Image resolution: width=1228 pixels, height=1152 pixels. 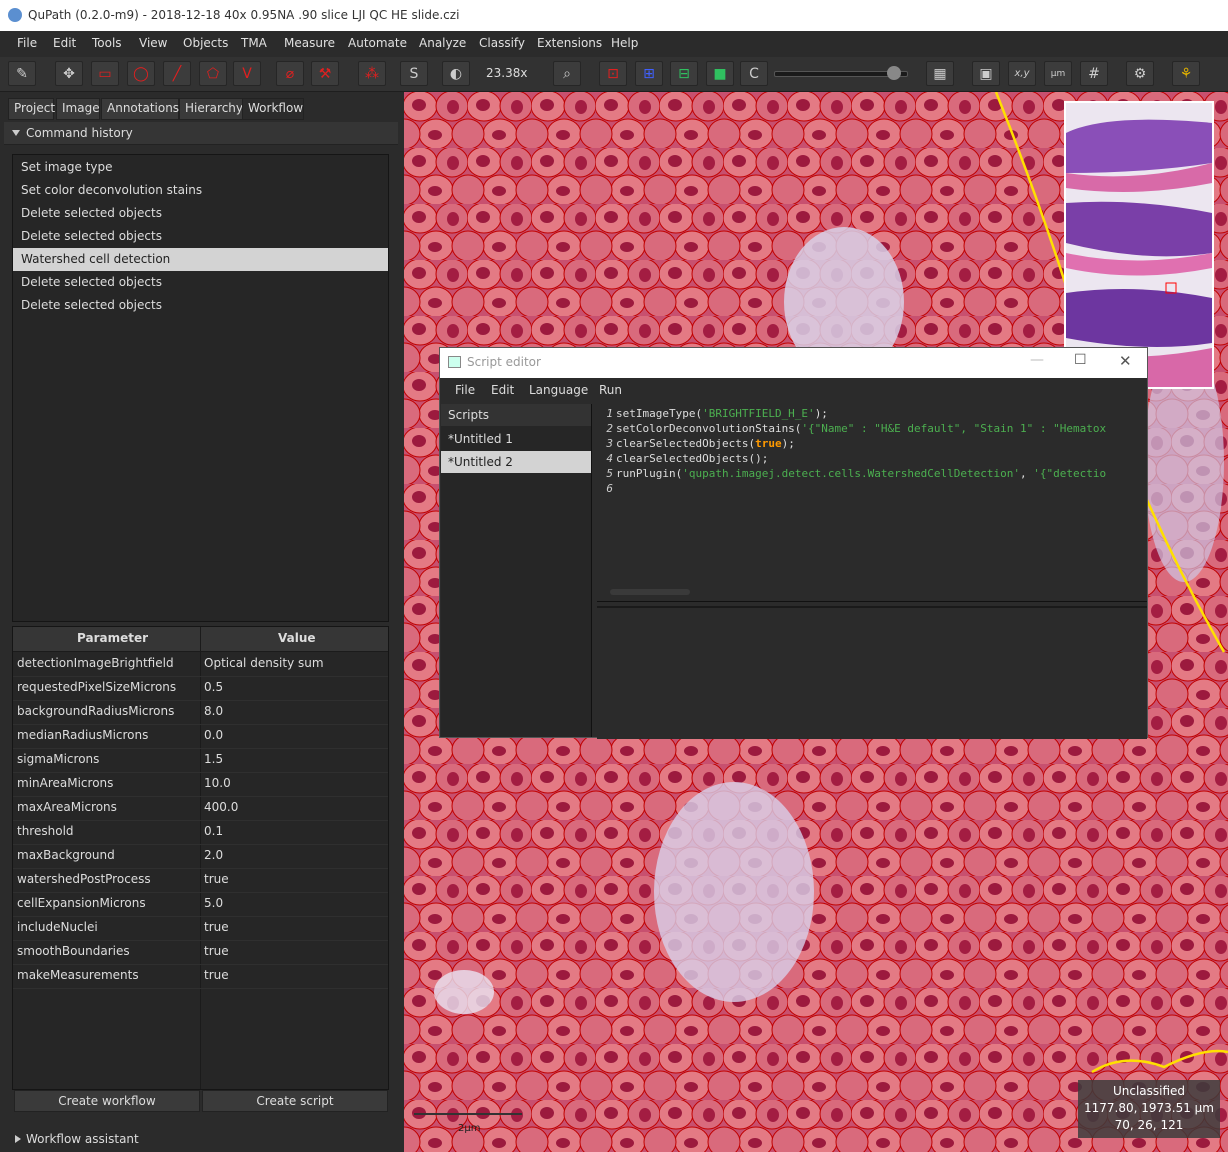 I want to click on cell-boundaries-button: C, so click(x=754, y=73).